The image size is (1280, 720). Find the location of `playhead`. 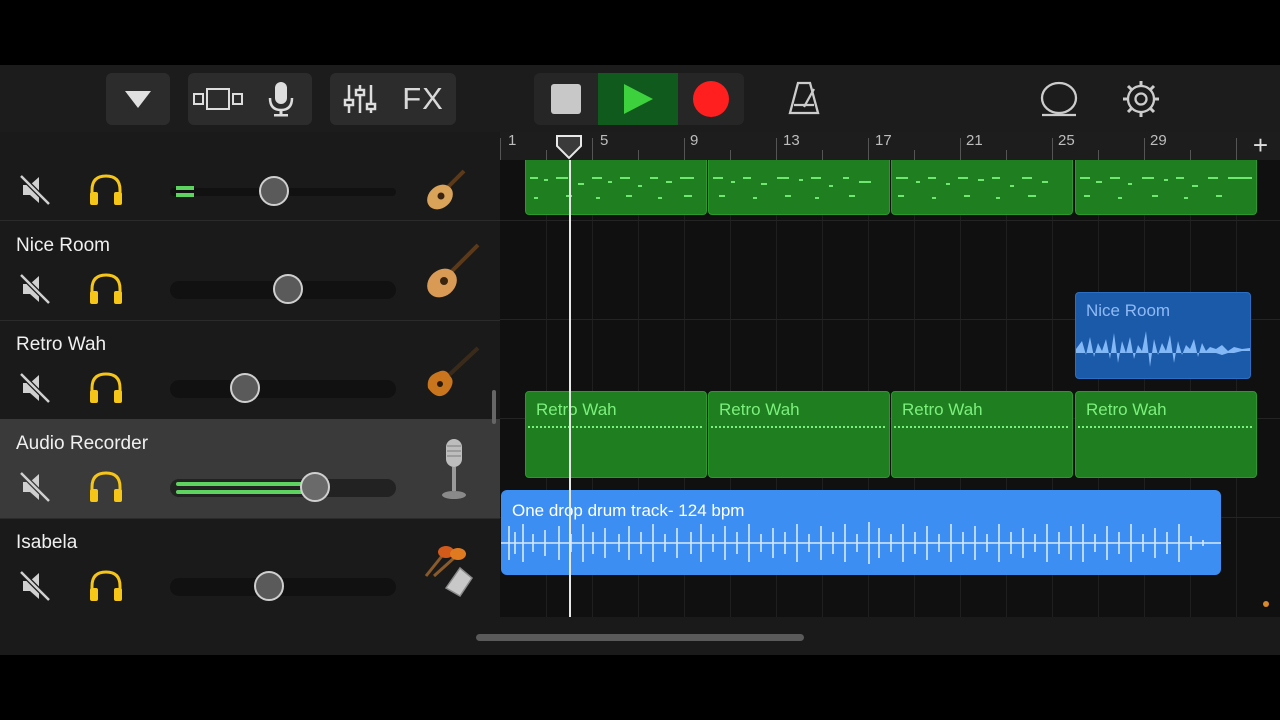

playhead is located at coordinates (570, 388).